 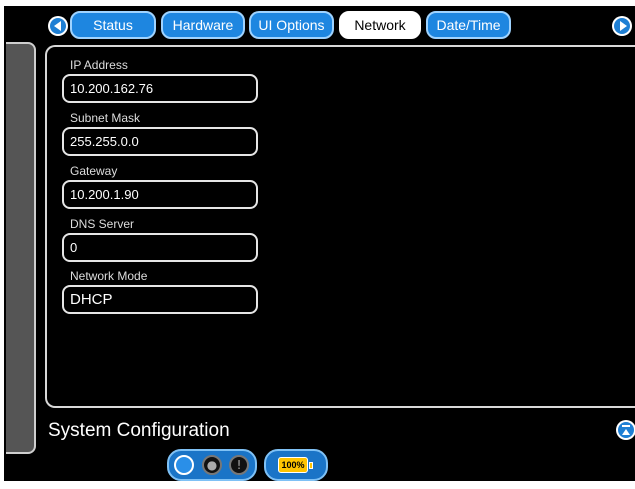 I want to click on tab-date-time: Date/Time, so click(x=468, y=25).